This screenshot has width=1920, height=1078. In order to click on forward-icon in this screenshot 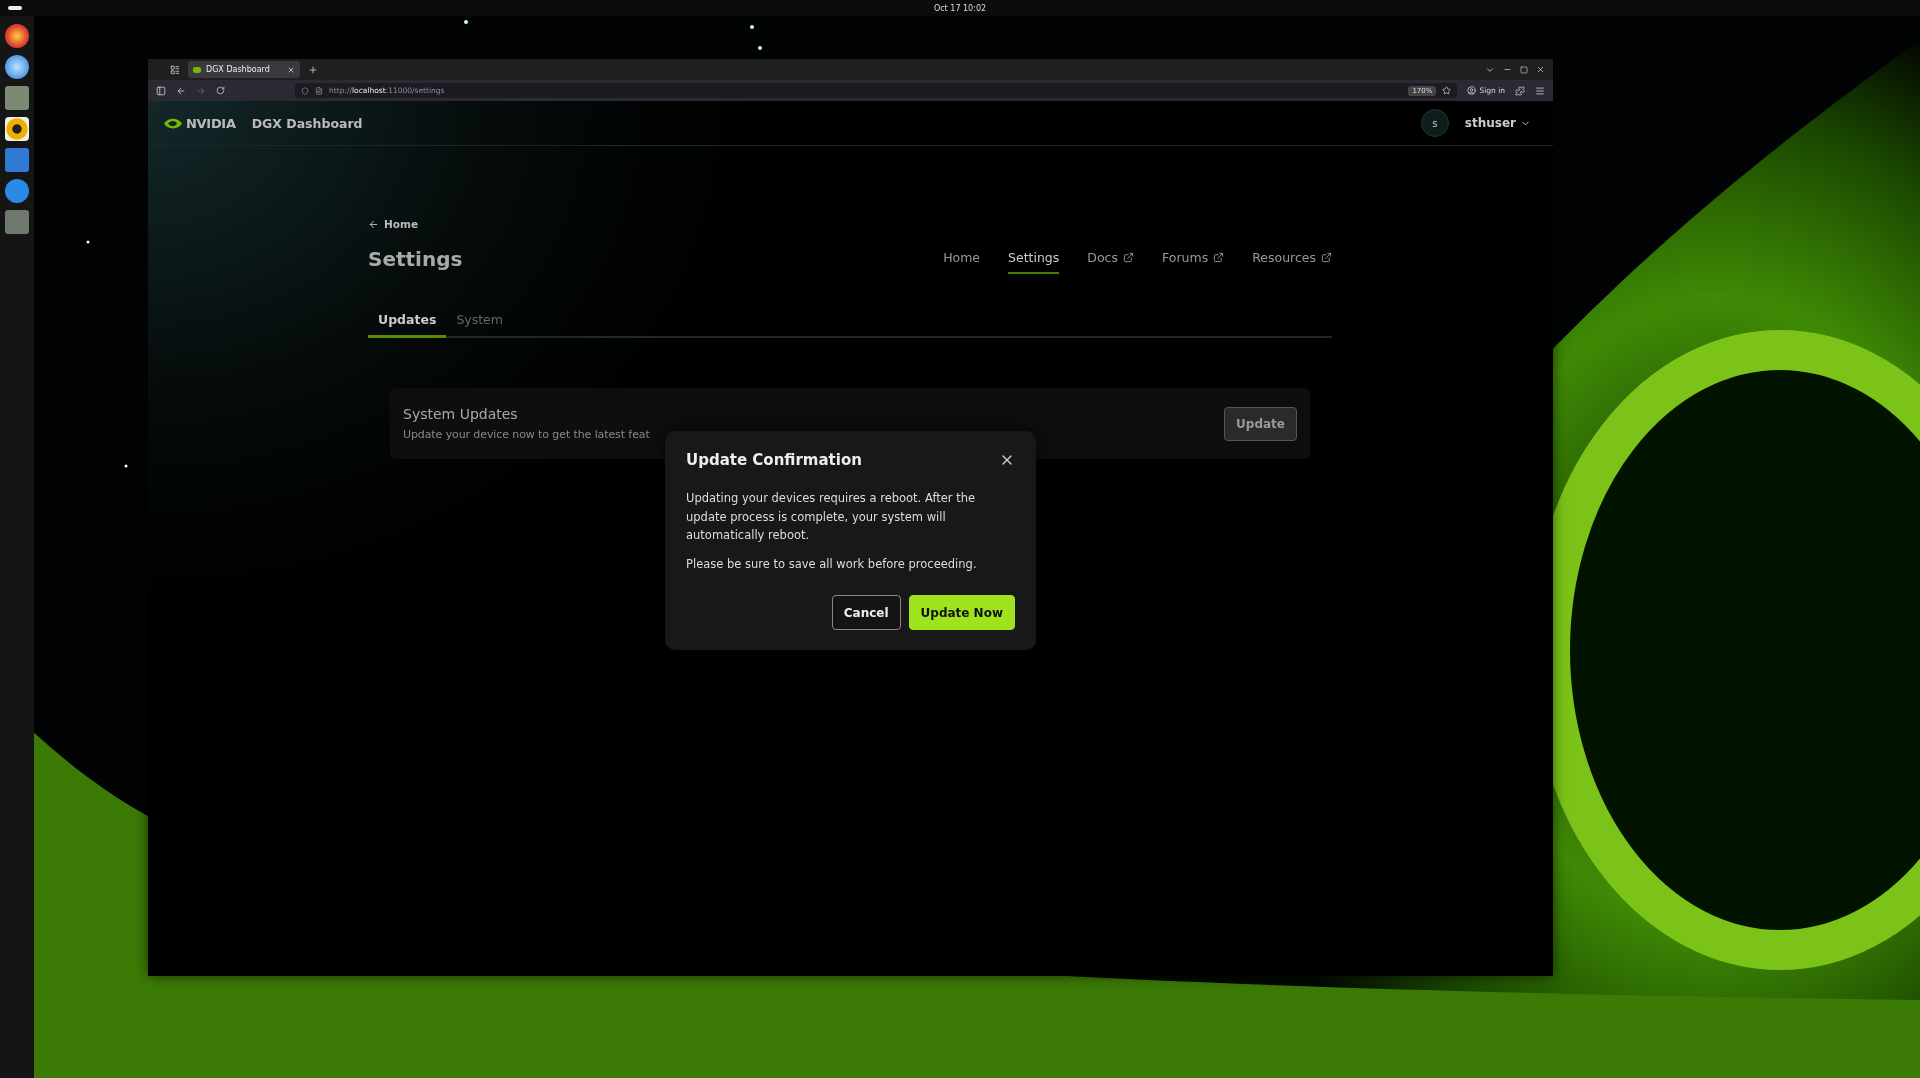, I will do `click(201, 90)`.